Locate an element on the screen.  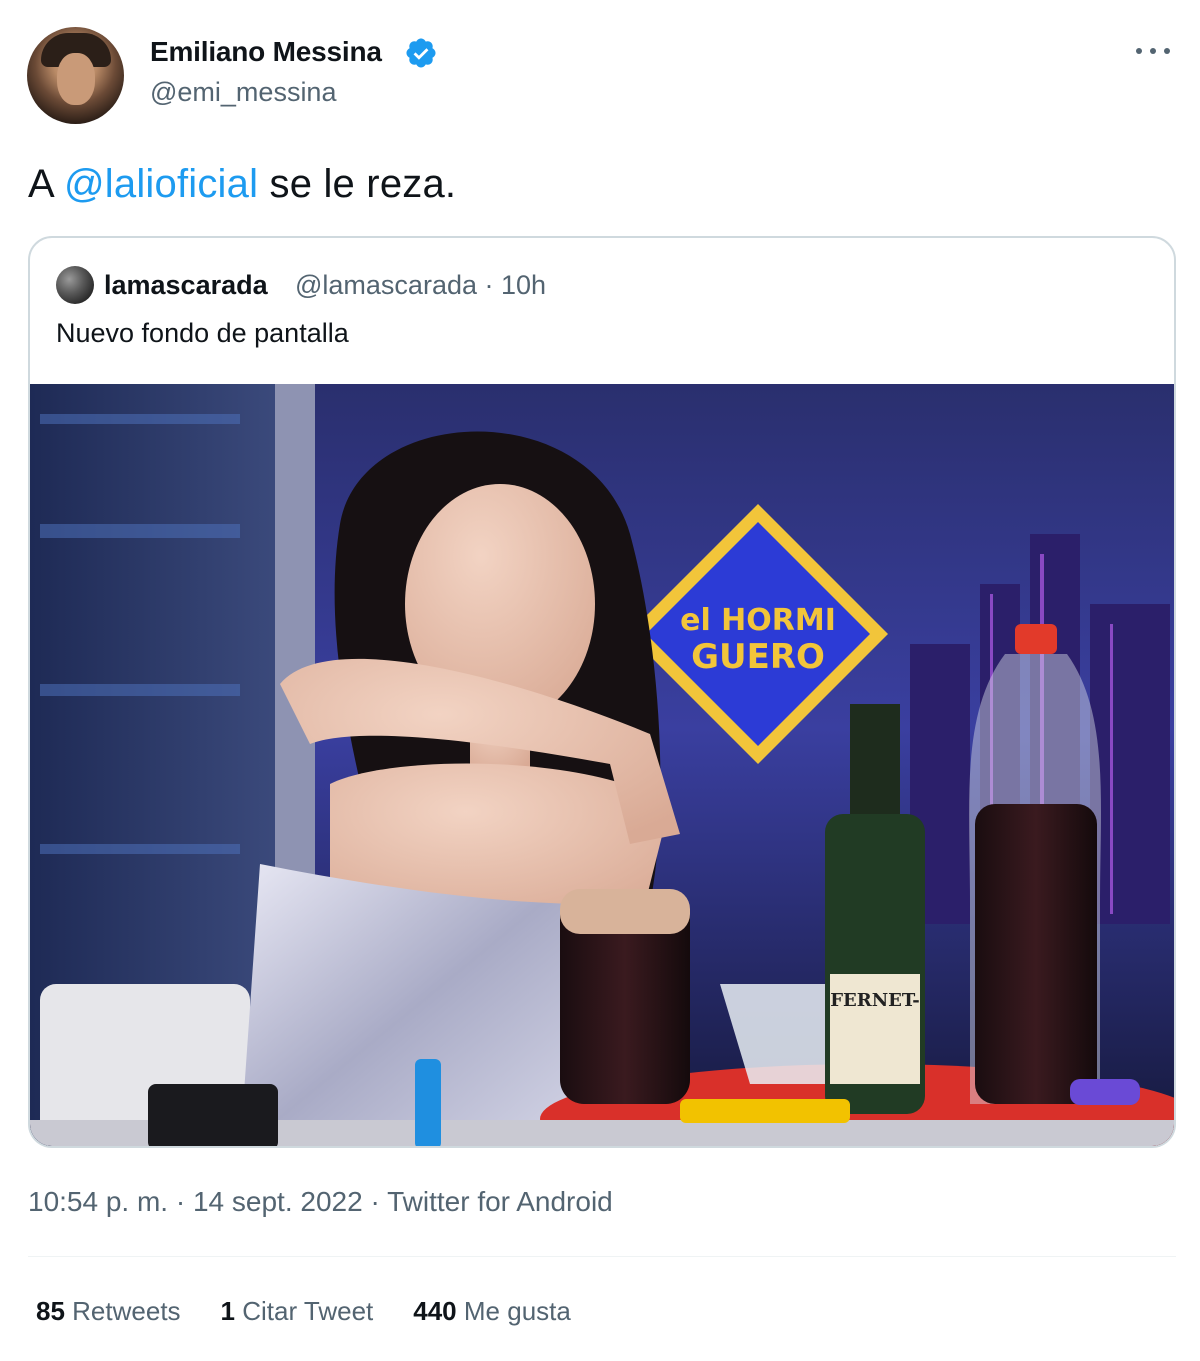
retweets-stat: 85 Retweets is located at coordinates (108, 1311).